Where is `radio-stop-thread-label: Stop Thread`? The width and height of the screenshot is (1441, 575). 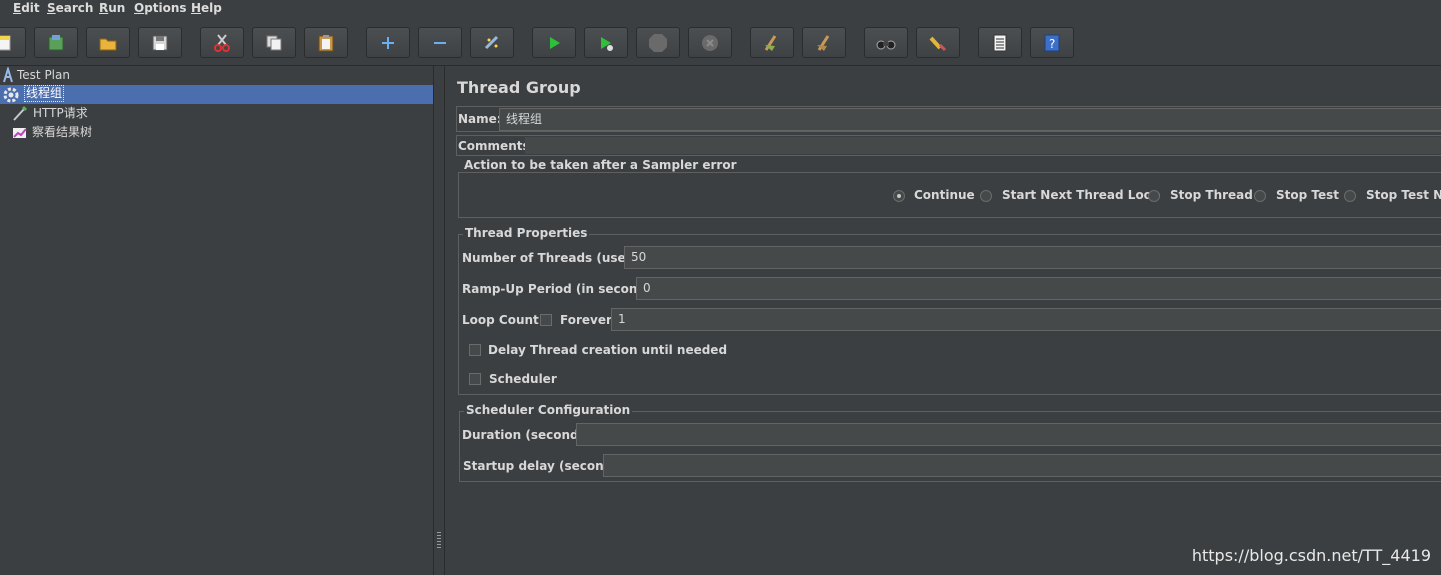 radio-stop-thread-label: Stop Thread is located at coordinates (1211, 195).